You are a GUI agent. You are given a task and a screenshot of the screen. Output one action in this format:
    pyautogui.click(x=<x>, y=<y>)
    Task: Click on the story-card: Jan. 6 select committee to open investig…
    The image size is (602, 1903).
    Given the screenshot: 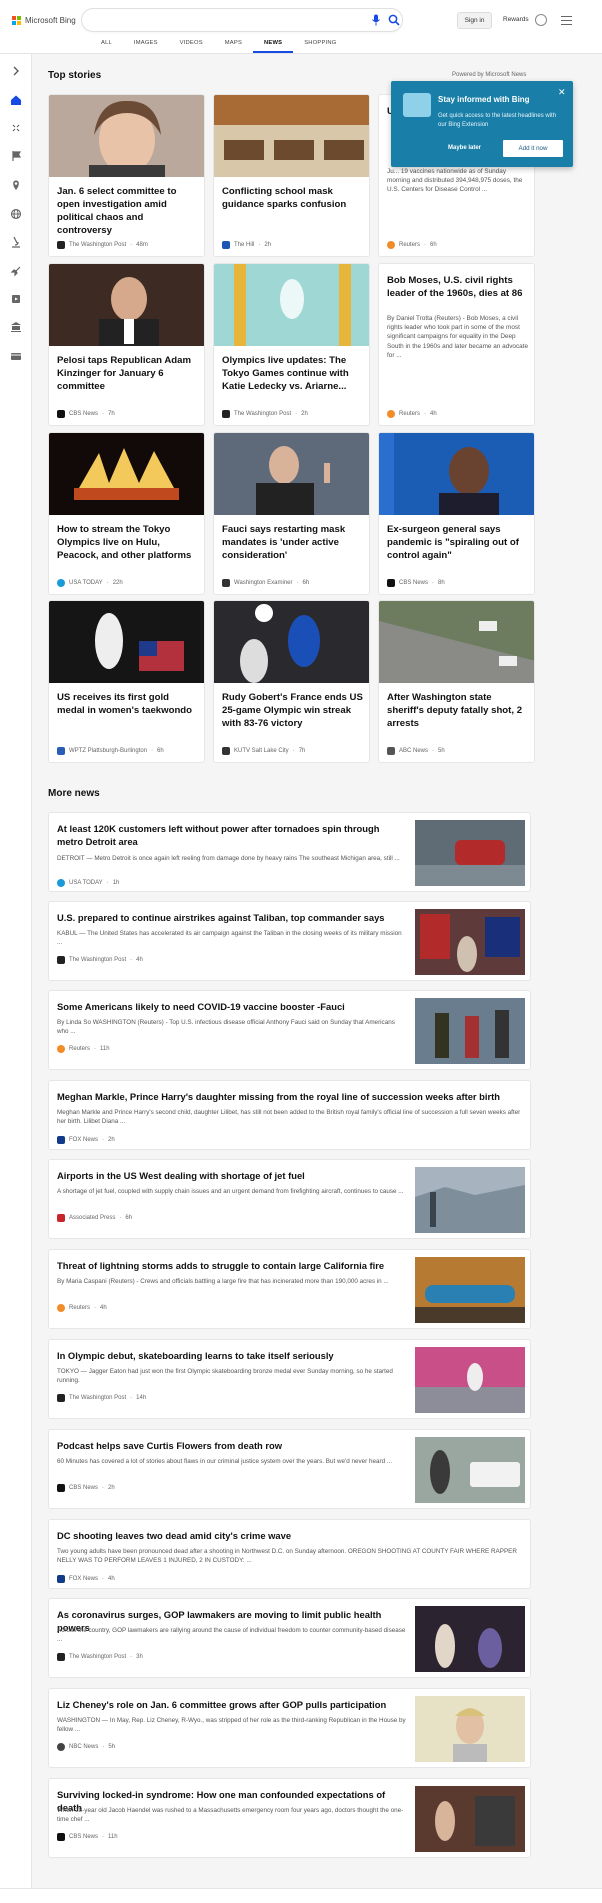 What is the action you would take?
    pyautogui.click(x=126, y=175)
    